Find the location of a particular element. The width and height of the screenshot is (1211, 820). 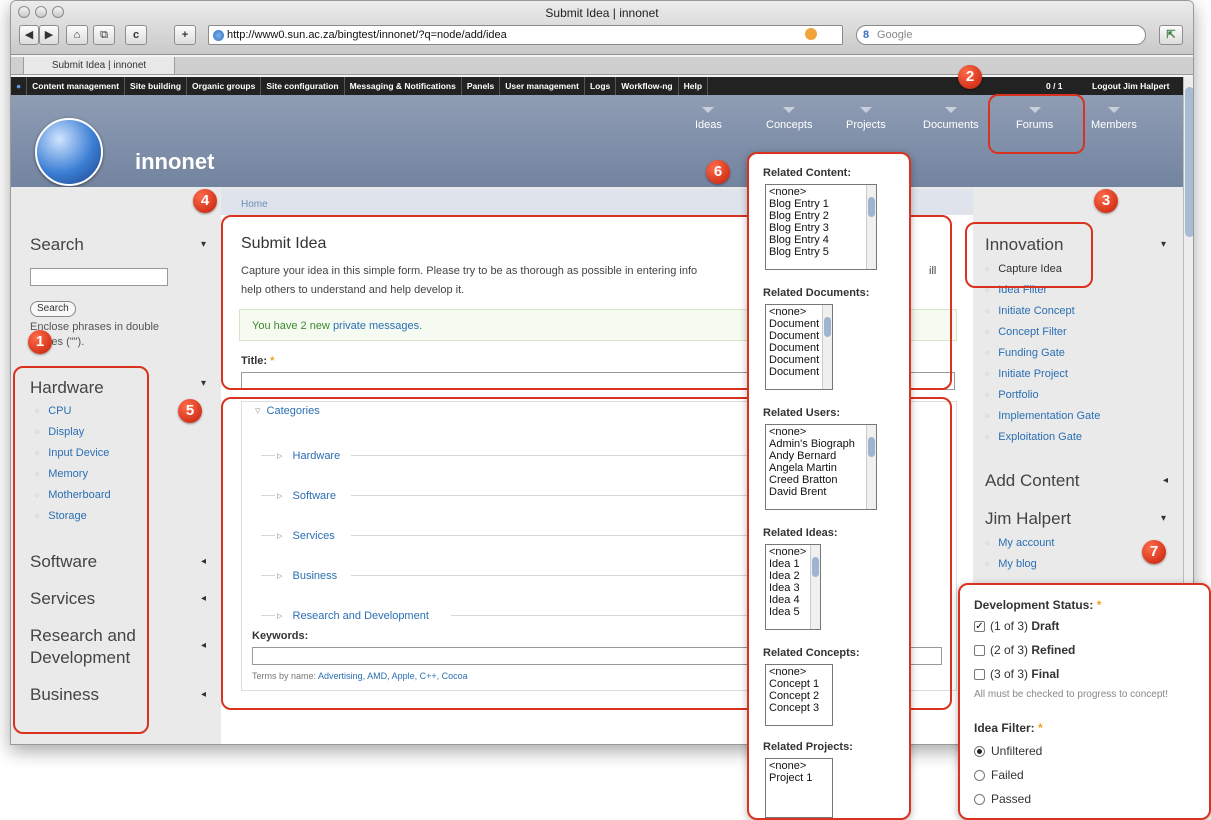

nav-concepts: Concepts is located at coordinates (789, 119).